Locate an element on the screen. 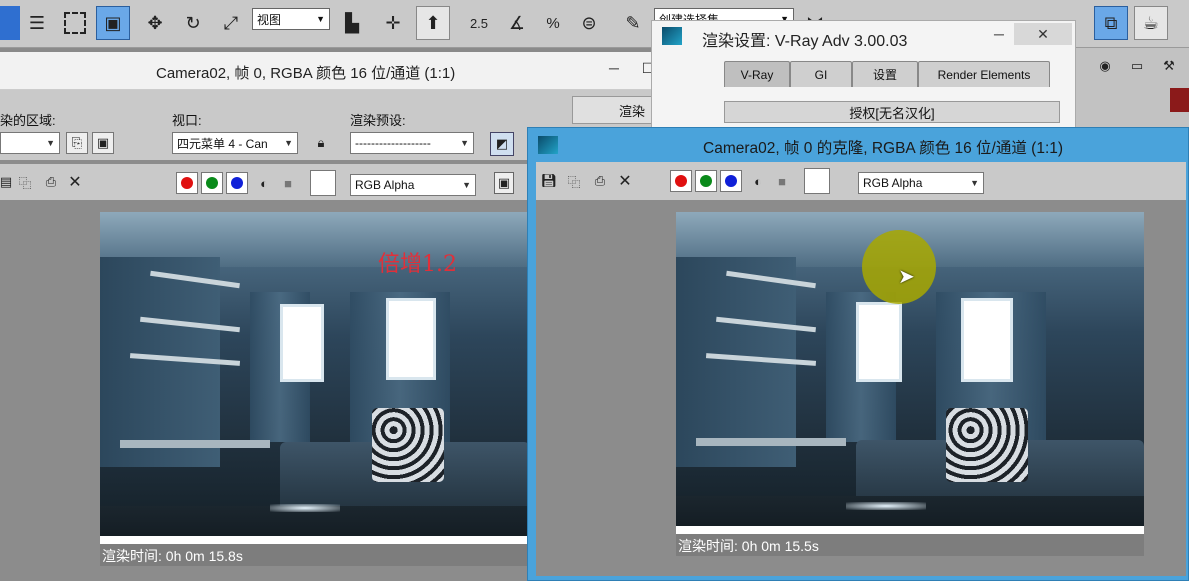  tab-render-elements: Render Elements is located at coordinates (984, 74).